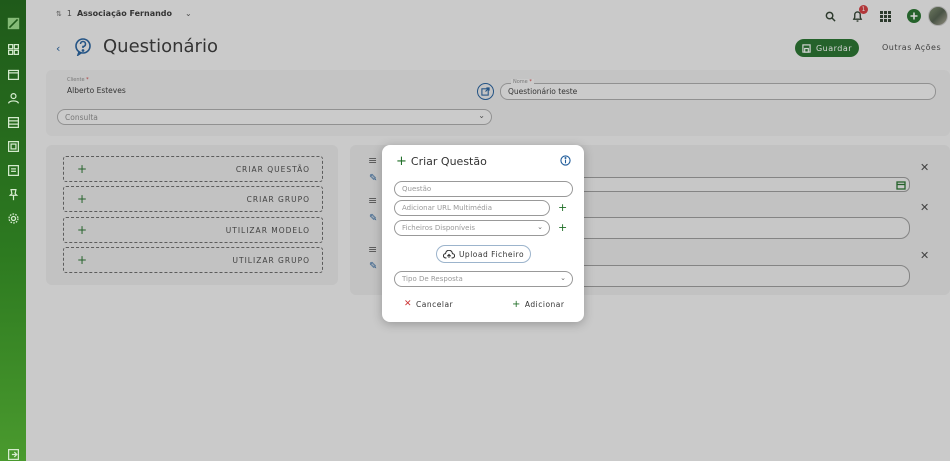  I want to click on close-icon: ✕, so click(408, 304).